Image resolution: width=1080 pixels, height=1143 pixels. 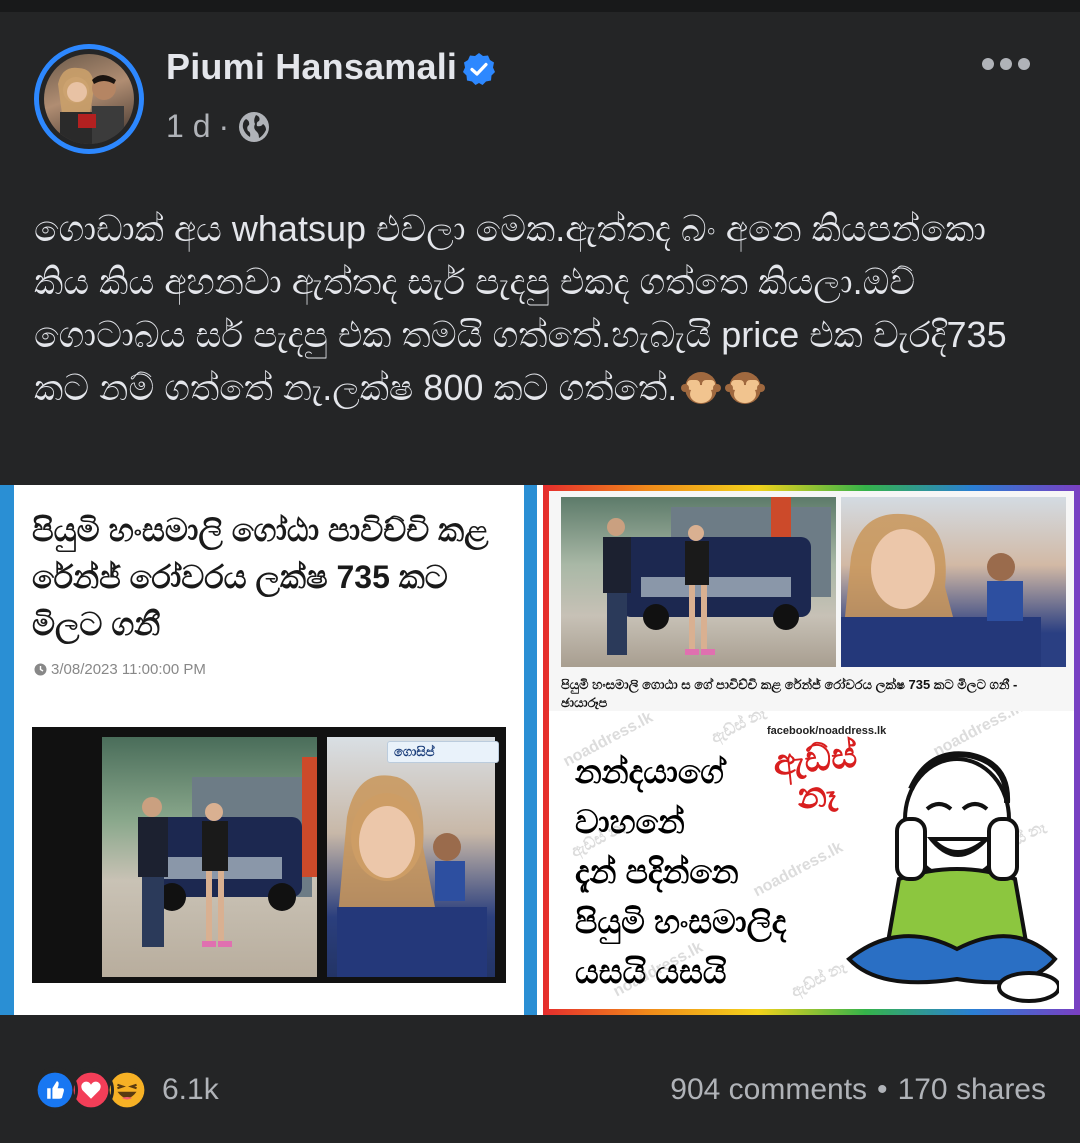 I want to click on globe-icon, so click(x=254, y=127).